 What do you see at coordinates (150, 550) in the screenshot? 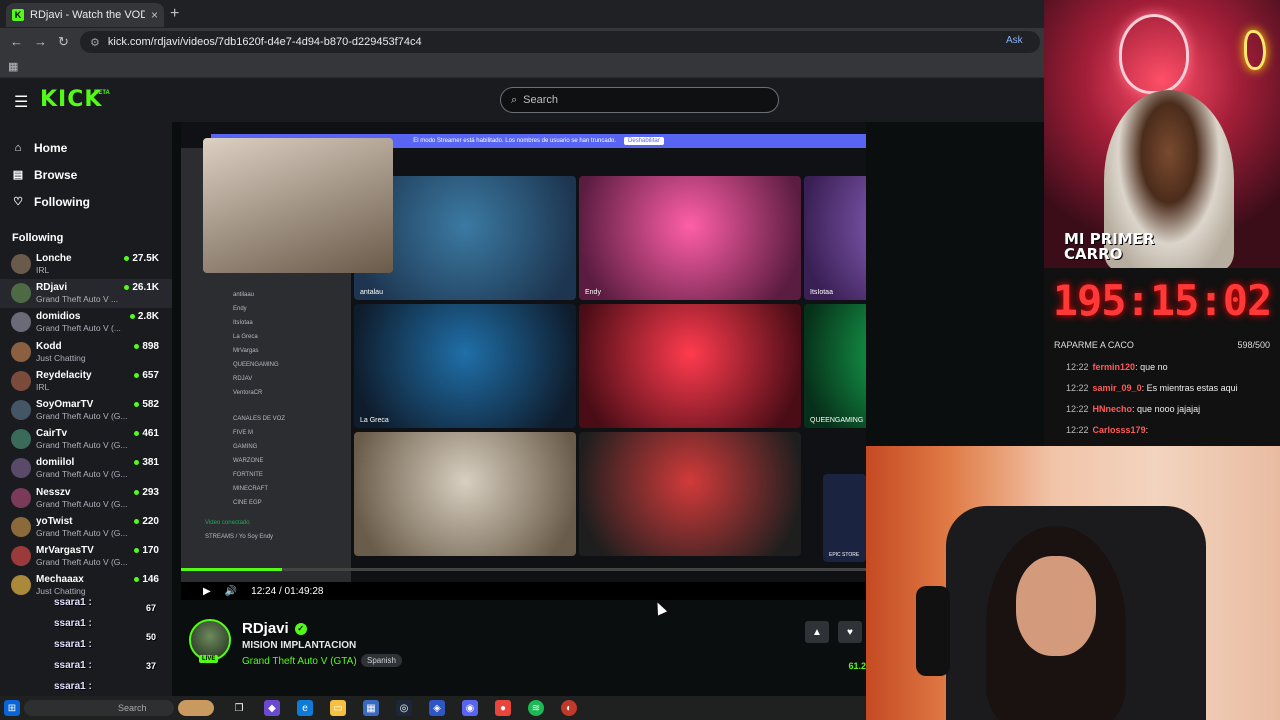
I see `viewer-count-text: 170` at bounding box center [150, 550].